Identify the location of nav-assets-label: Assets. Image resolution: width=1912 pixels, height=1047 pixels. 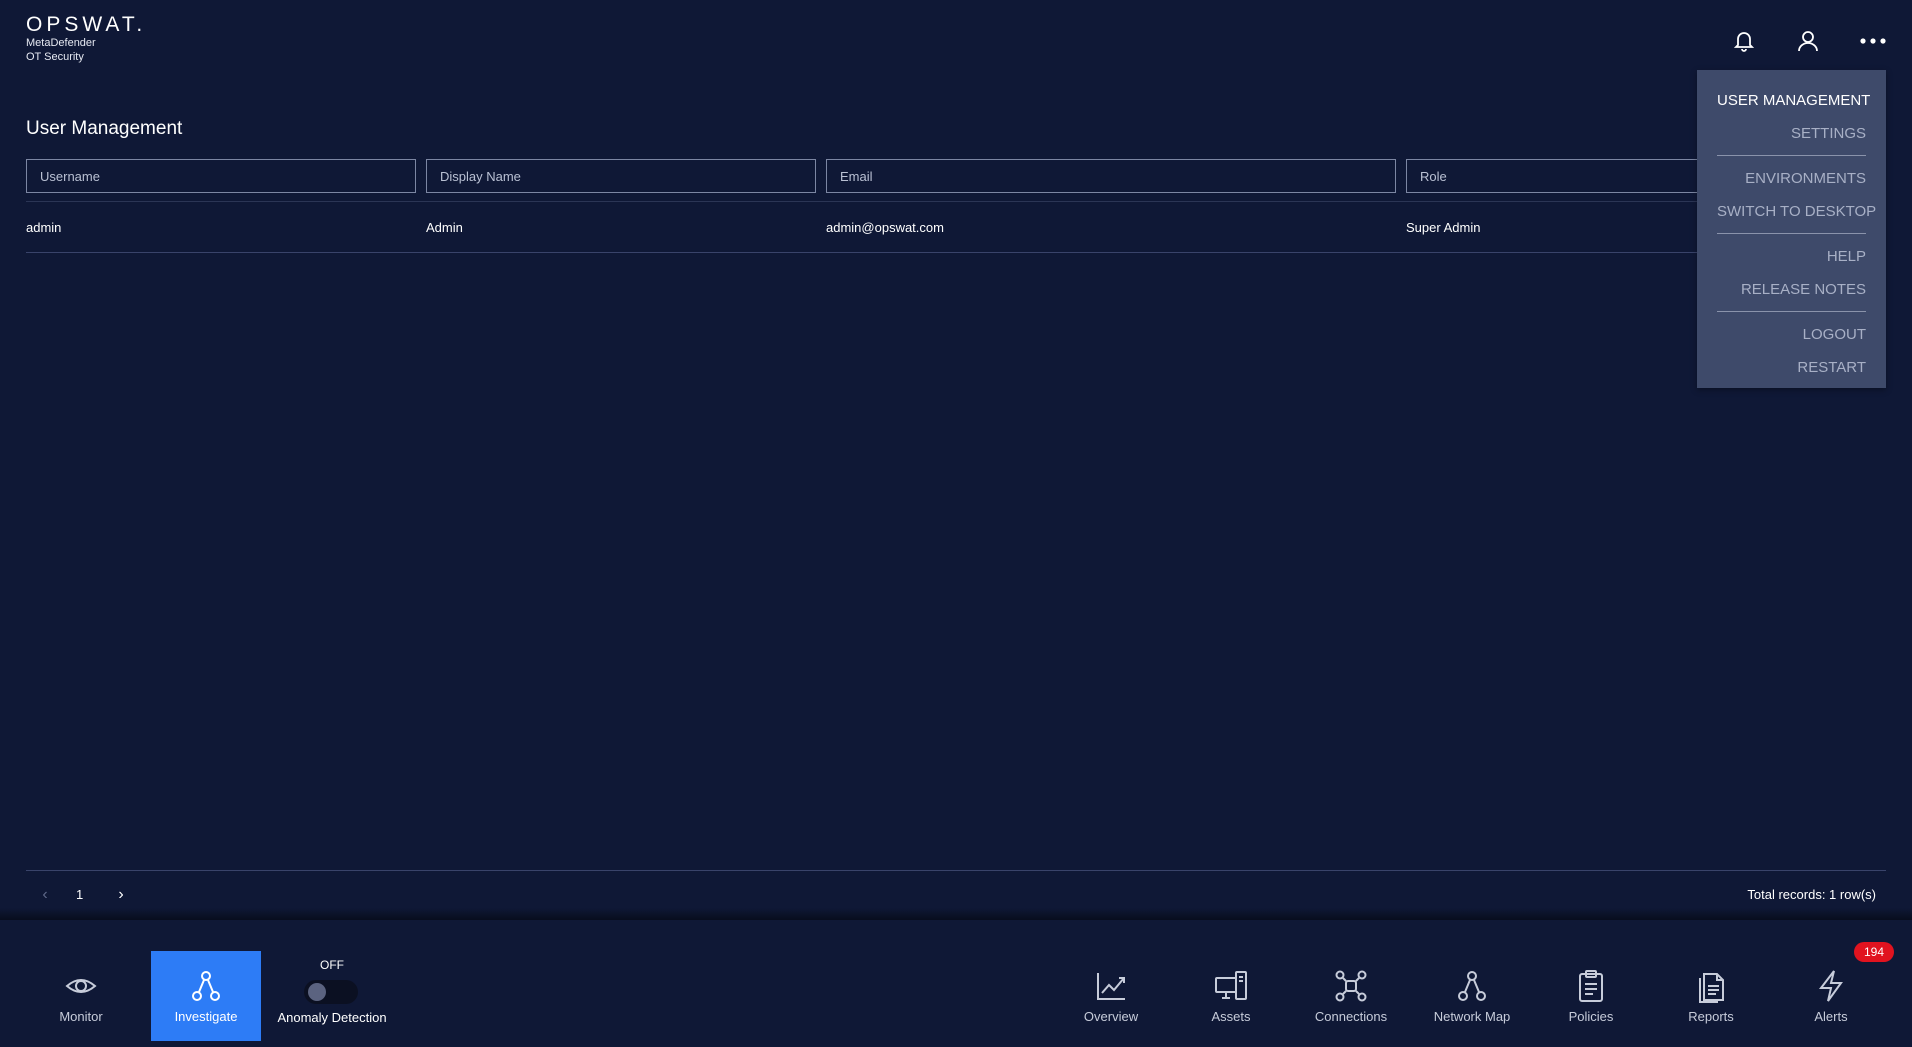
(1231, 1016).